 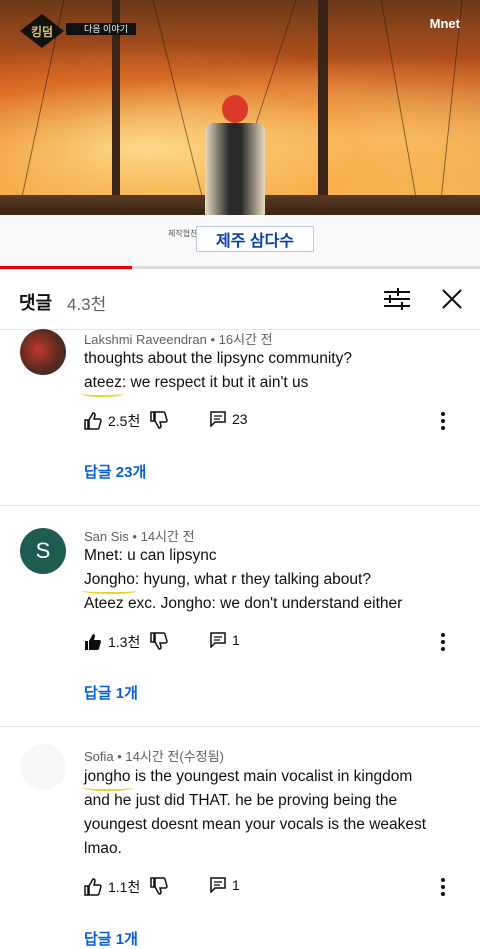 What do you see at coordinates (124, 642) in the screenshot?
I see `like-count: 1.3천` at bounding box center [124, 642].